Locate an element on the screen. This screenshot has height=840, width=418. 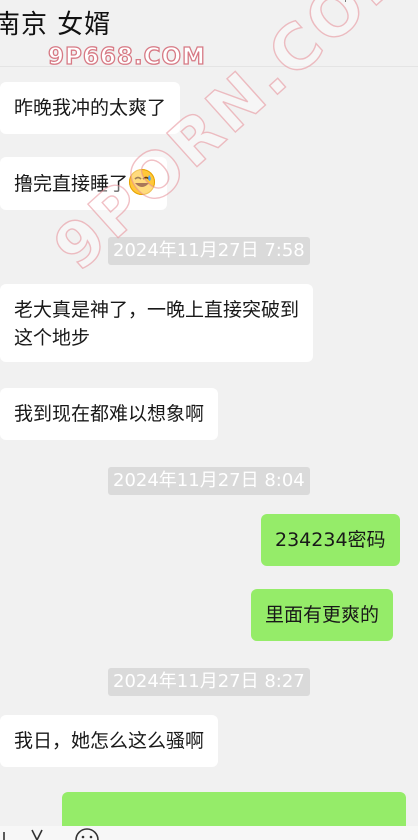
incoming-message: 我日，她怎么这么骚啊 is located at coordinates (109, 741).